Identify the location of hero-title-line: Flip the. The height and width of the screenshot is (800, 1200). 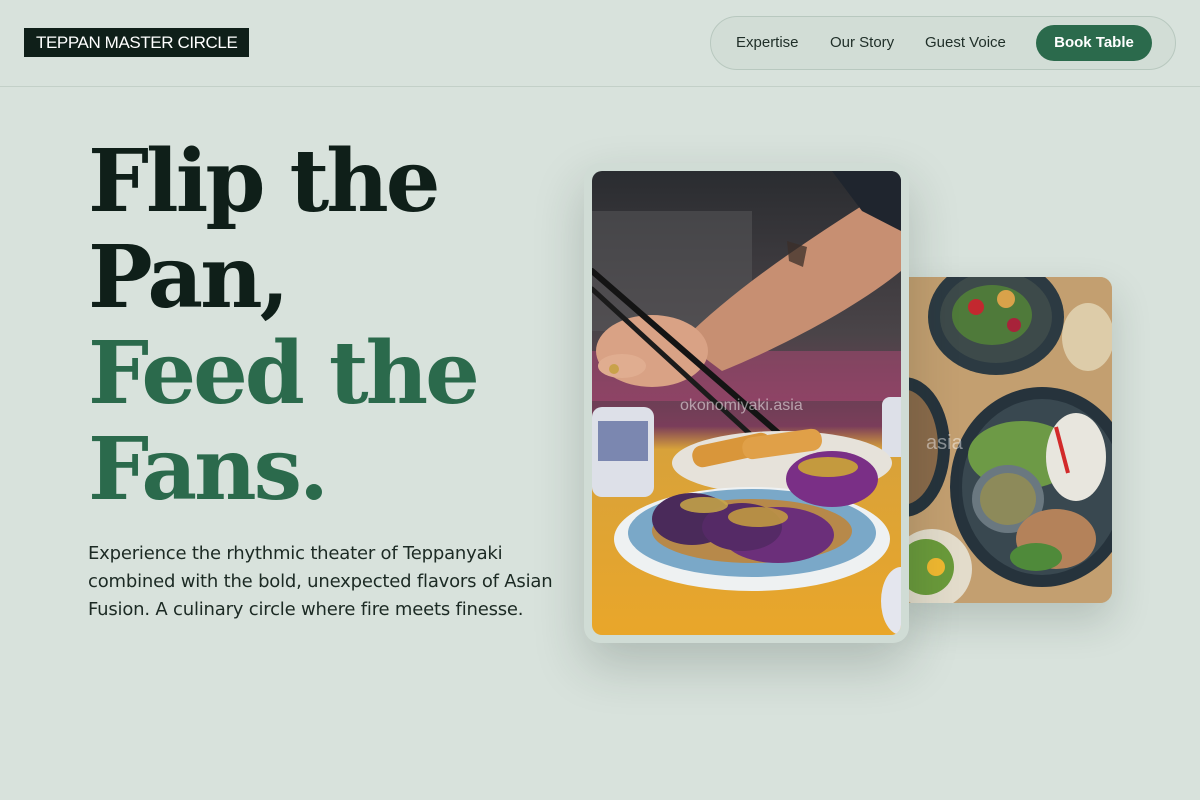
(264, 181).